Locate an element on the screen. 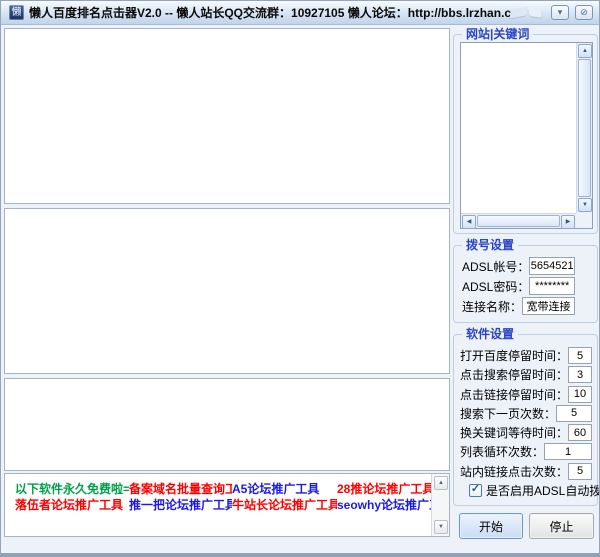 Image resolution: width=600 pixels, height=557 pixels. close-icon: ⊘ is located at coordinates (584, 12).